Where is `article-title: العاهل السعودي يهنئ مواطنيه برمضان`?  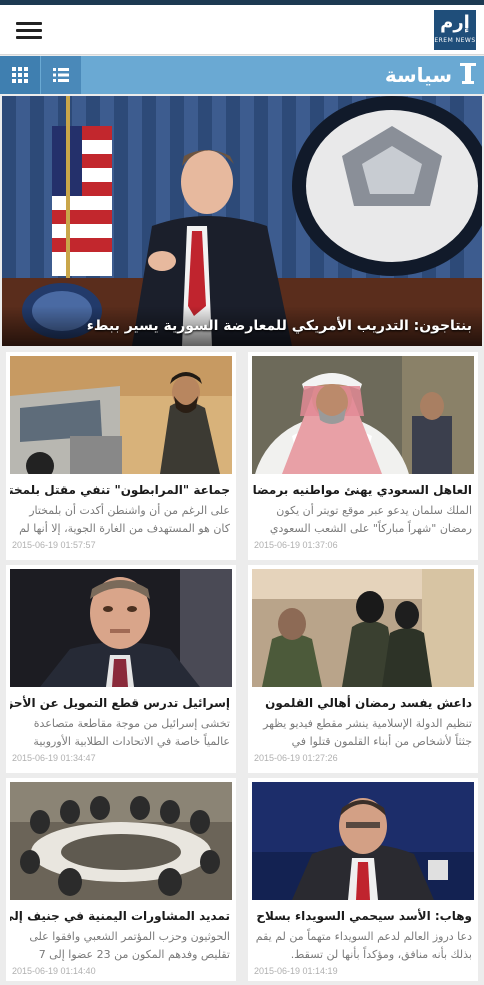
article-title: العاهل السعودي يهنئ مواطنيه برمضان is located at coordinates (362, 490).